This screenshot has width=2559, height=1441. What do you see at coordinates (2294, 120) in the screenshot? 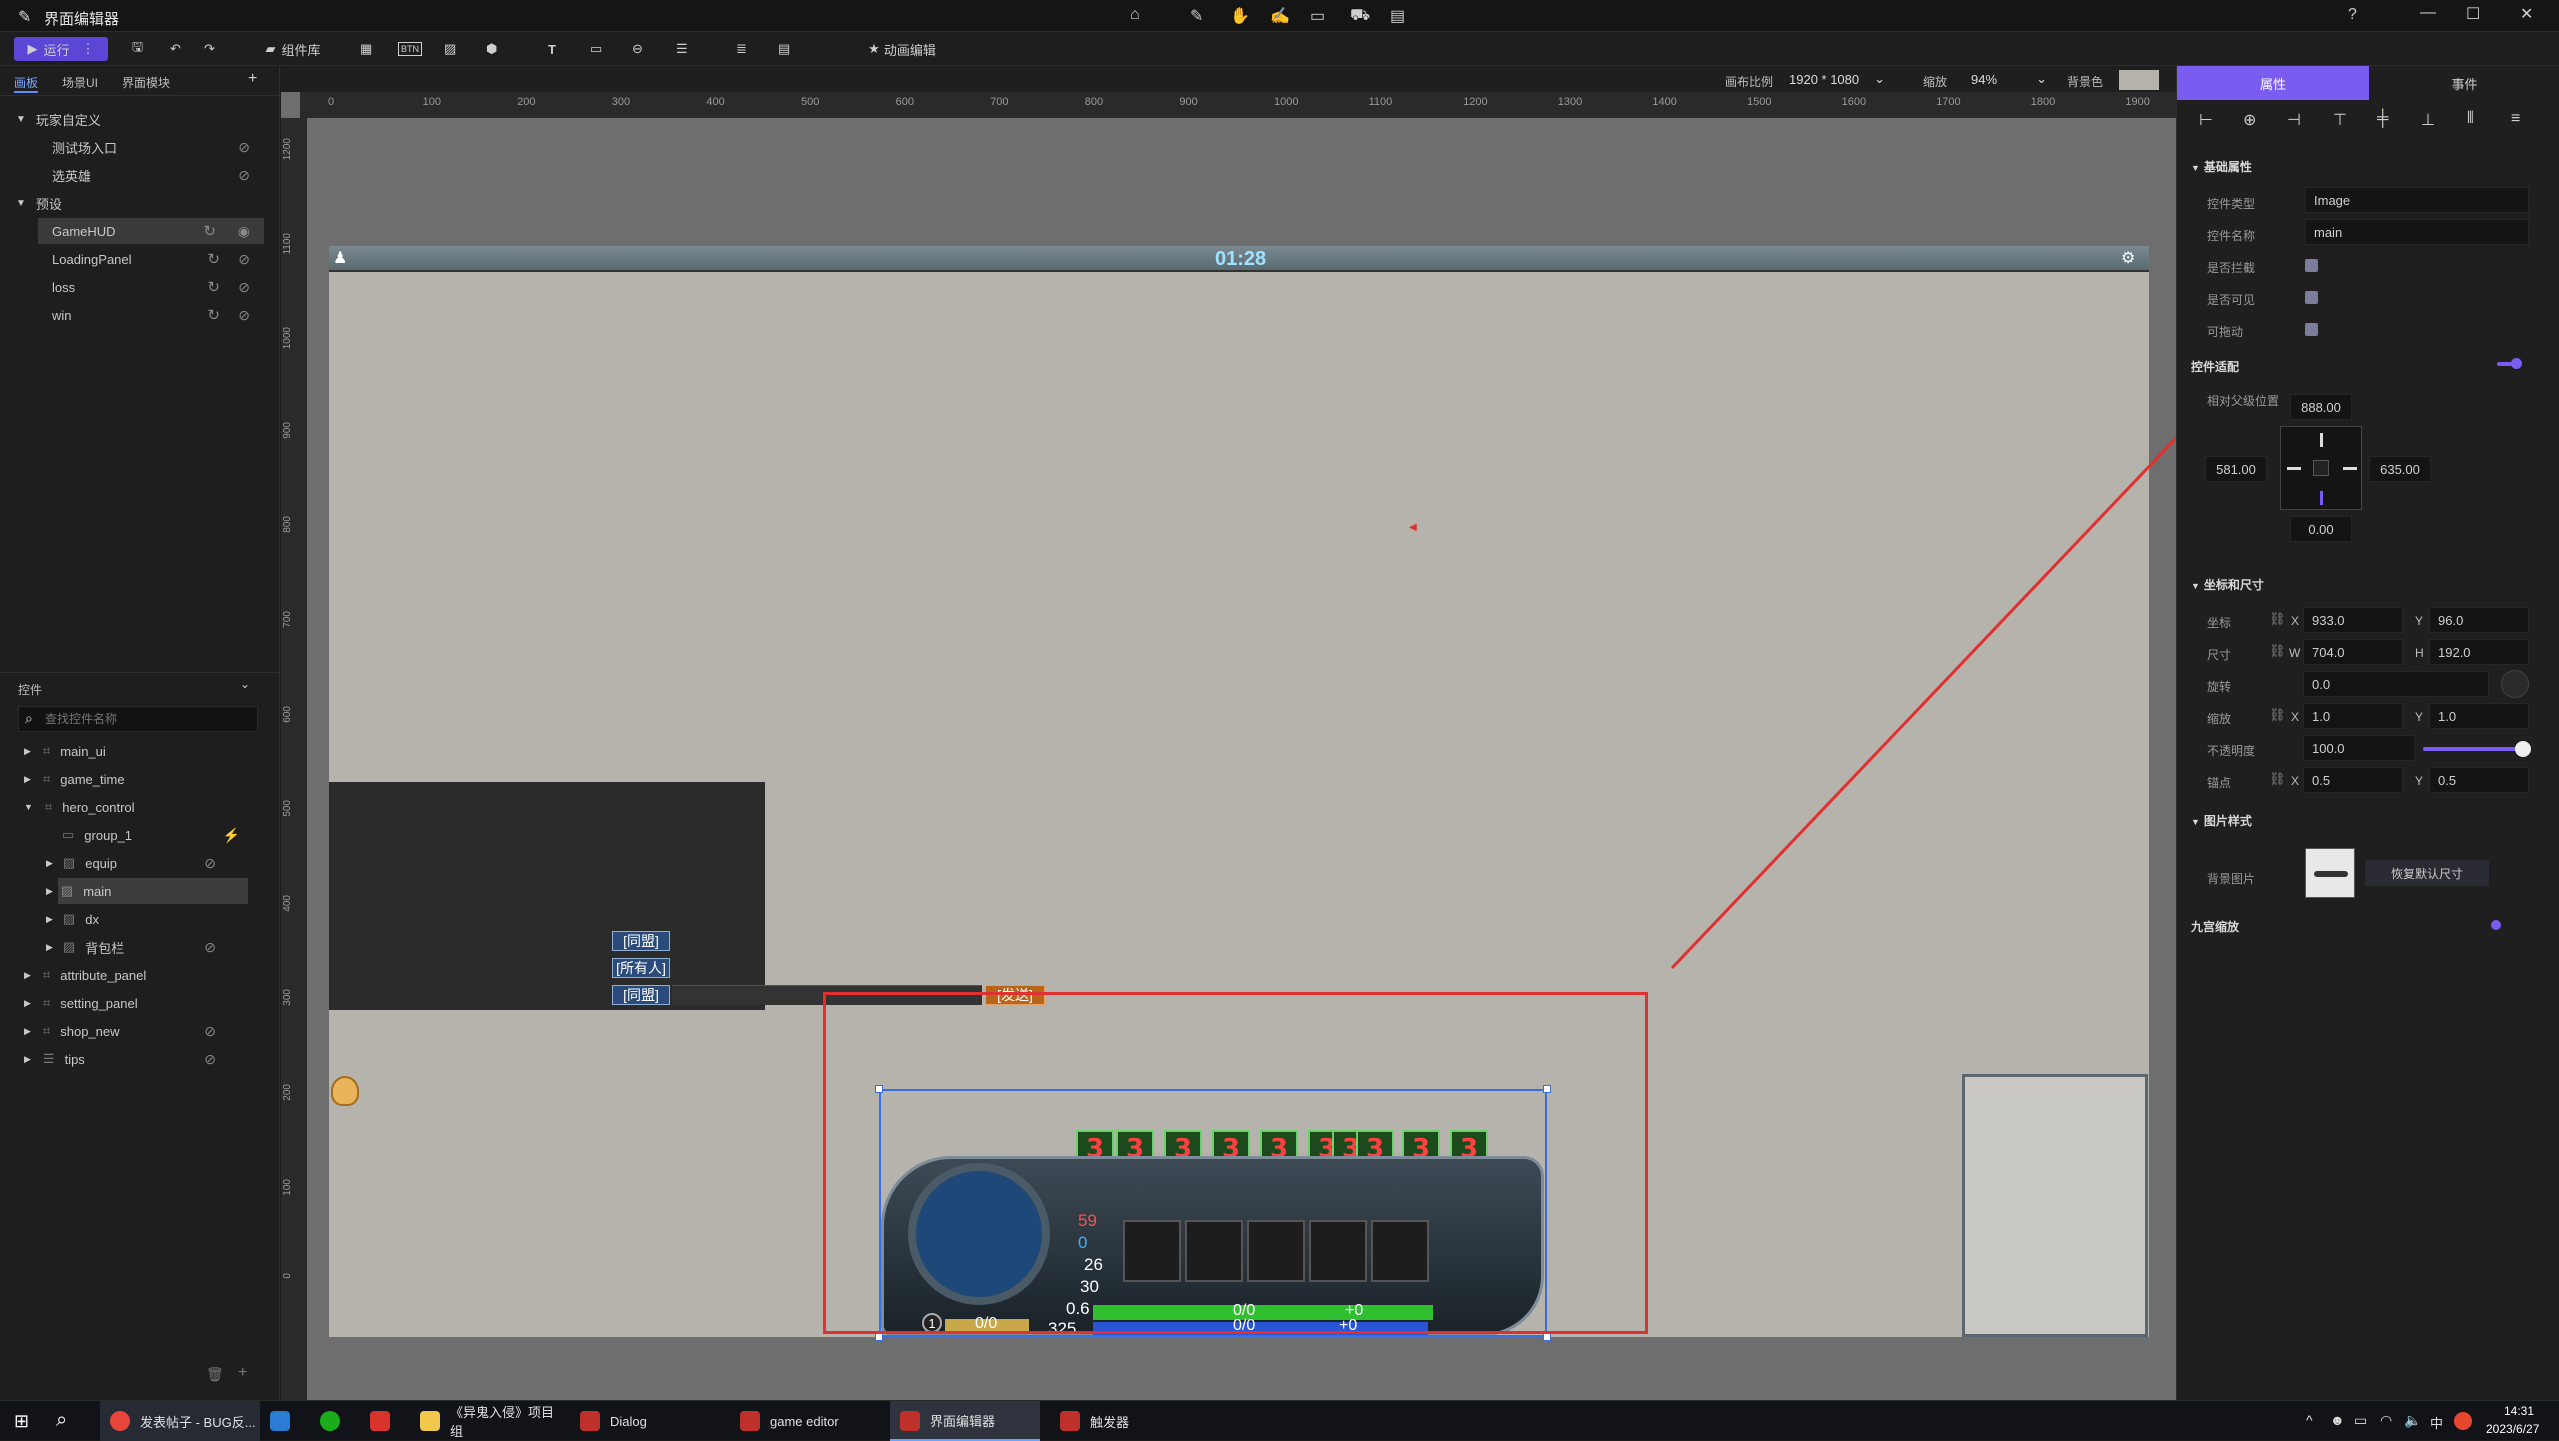
I see `align-right-icon: ⊣` at bounding box center [2294, 120].